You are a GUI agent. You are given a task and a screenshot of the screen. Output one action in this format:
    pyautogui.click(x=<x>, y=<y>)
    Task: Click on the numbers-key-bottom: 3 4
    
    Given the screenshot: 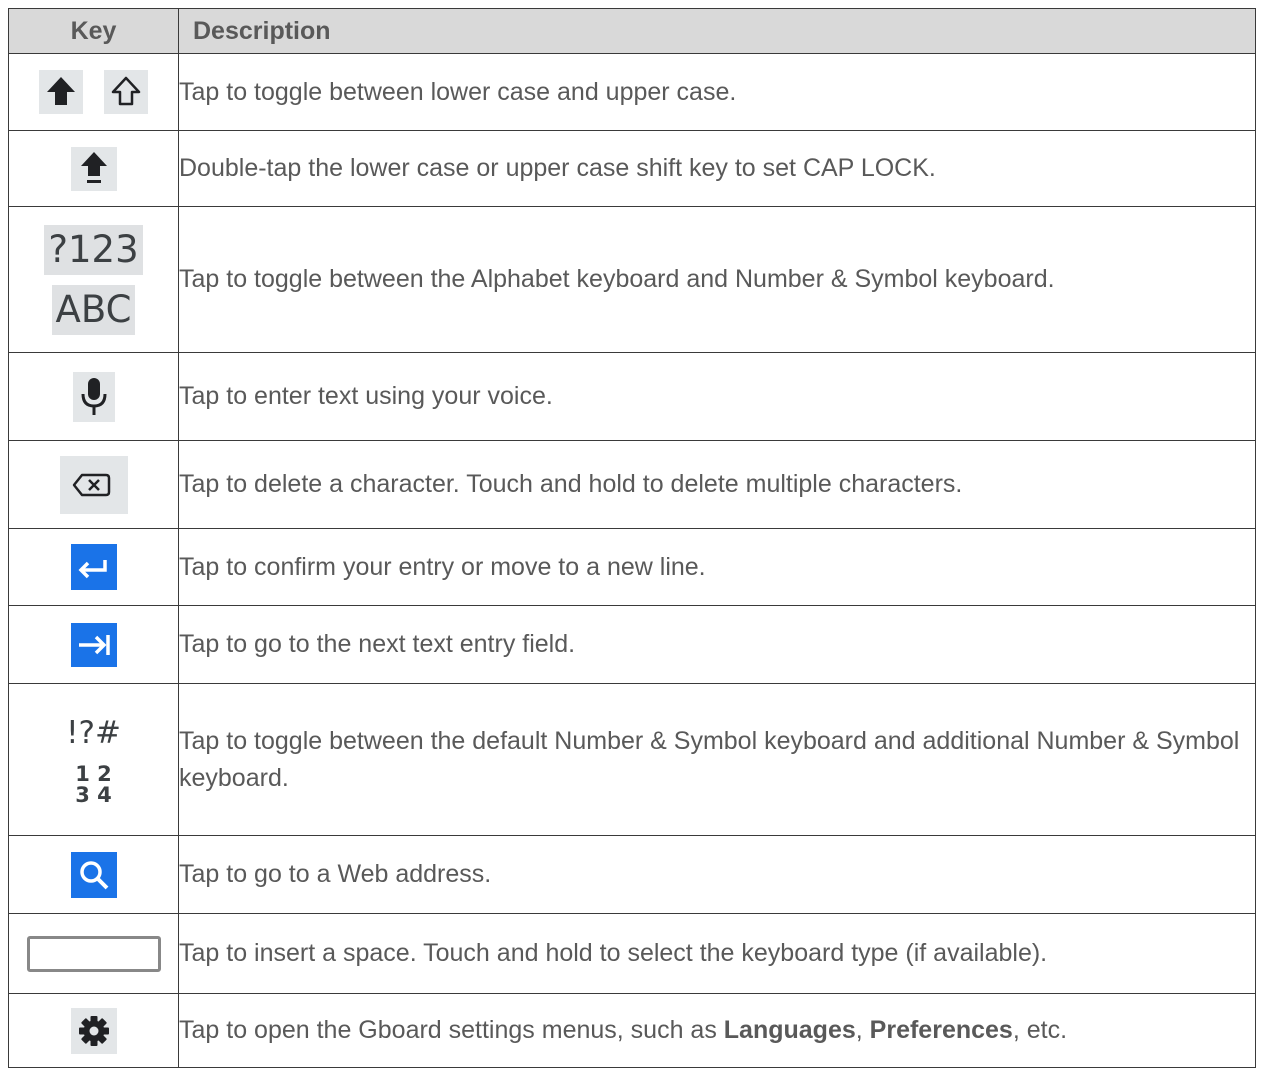 What is the action you would take?
    pyautogui.click(x=93, y=794)
    